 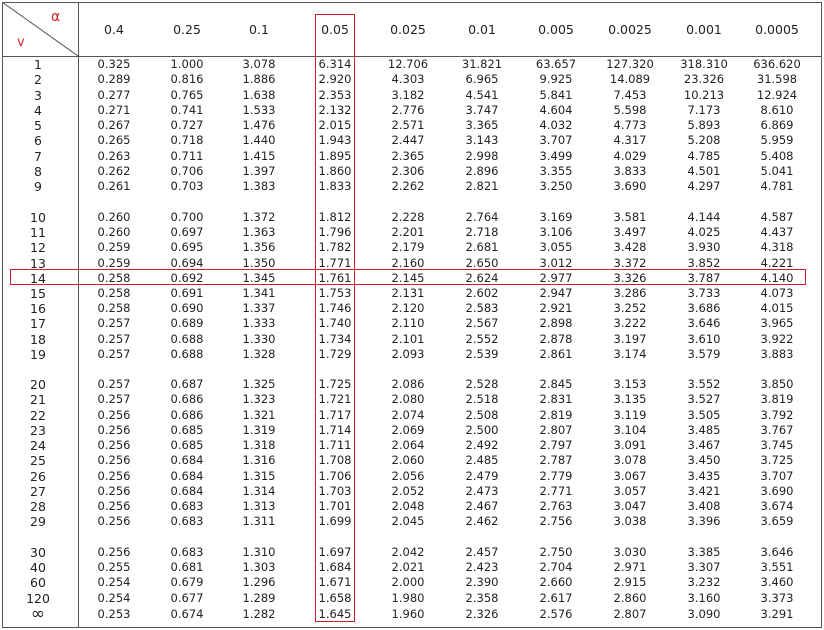 I want to click on table-cell: 3.160, so click(x=704, y=598).